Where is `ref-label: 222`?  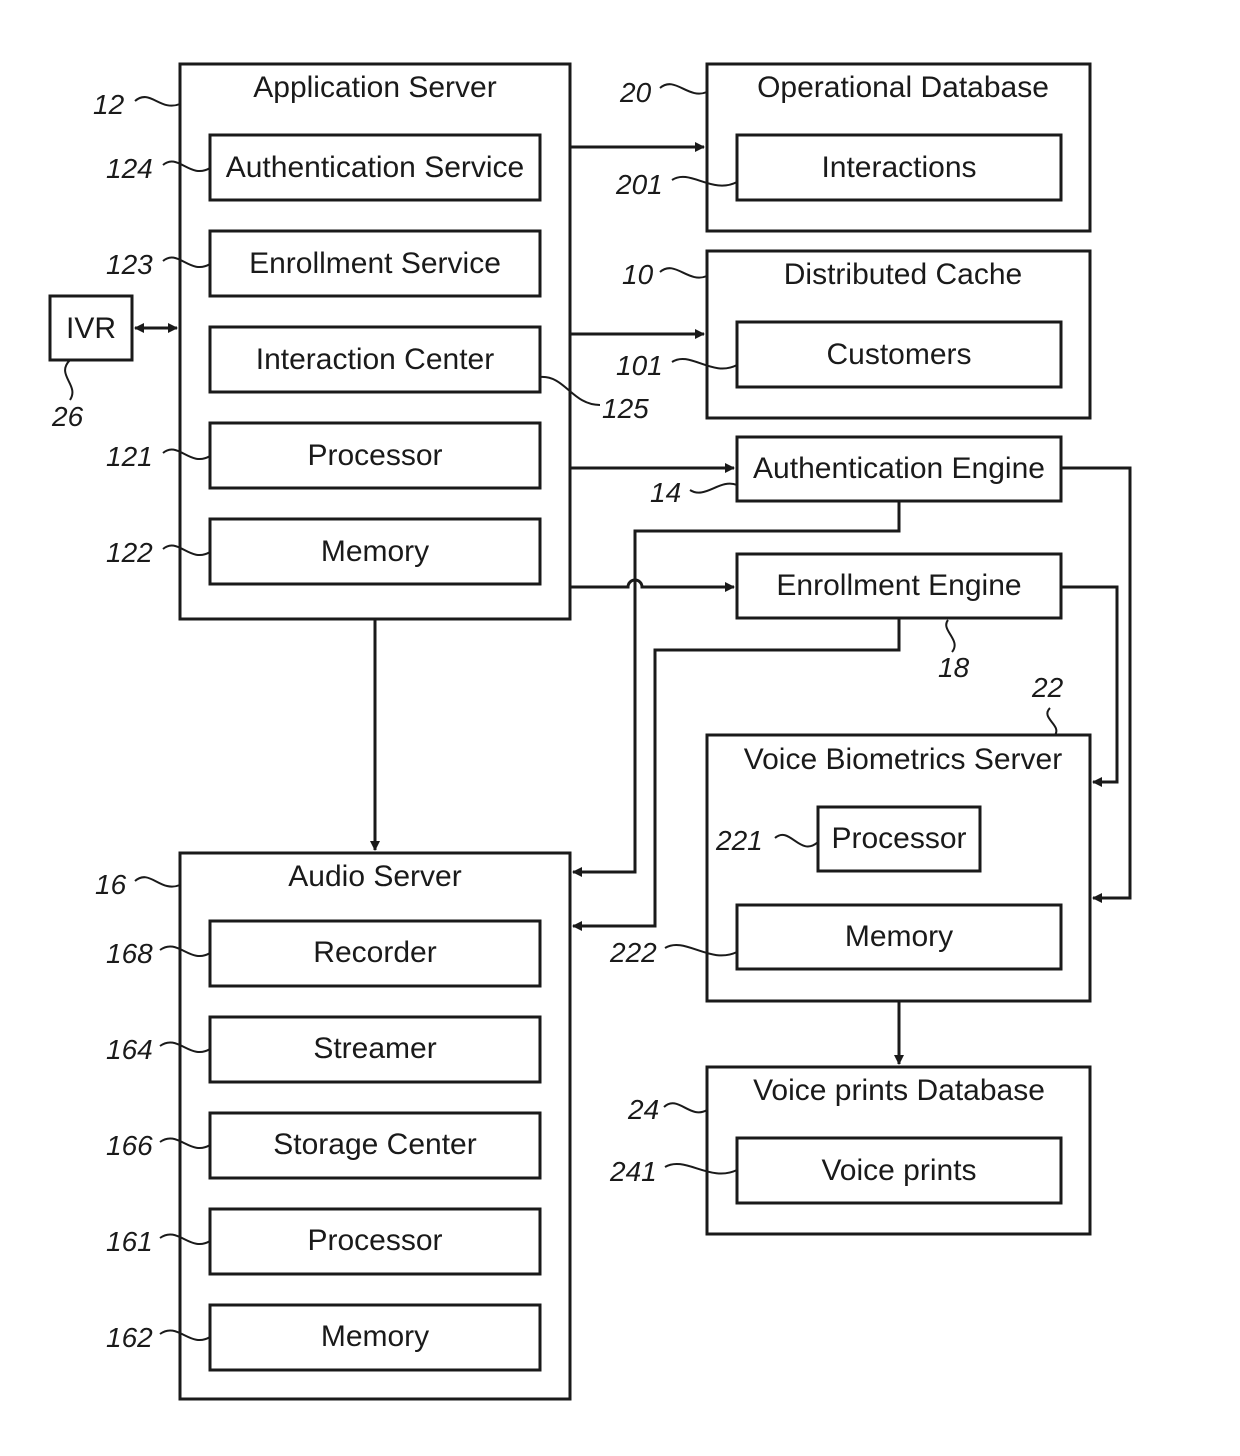
ref-label: 222 is located at coordinates (633, 952).